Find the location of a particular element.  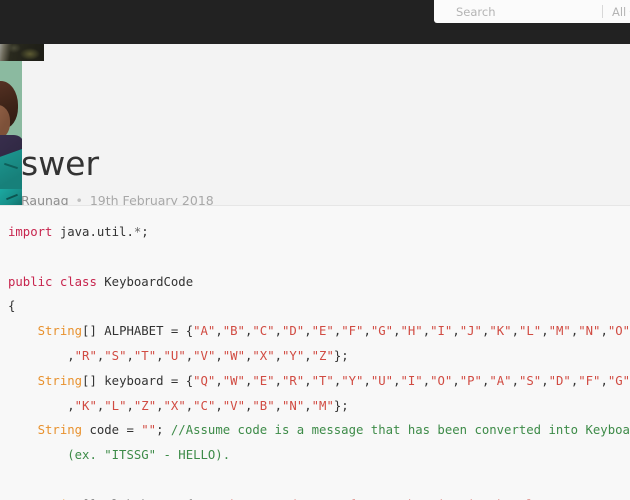

code-token: "W" is located at coordinates (233, 380).